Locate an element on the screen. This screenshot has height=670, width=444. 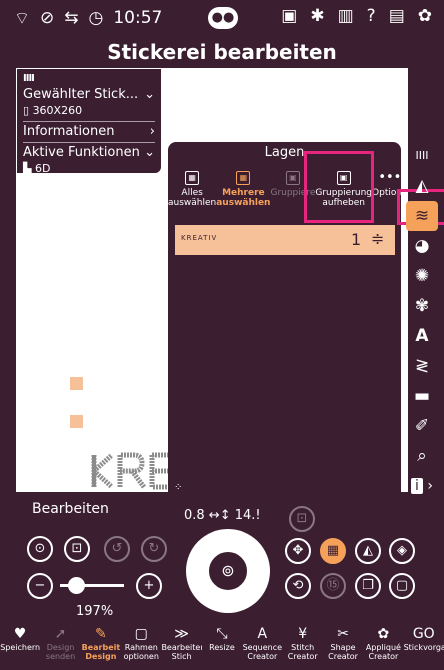
resize-icon: ⤡ is located at coordinates (222, 634).